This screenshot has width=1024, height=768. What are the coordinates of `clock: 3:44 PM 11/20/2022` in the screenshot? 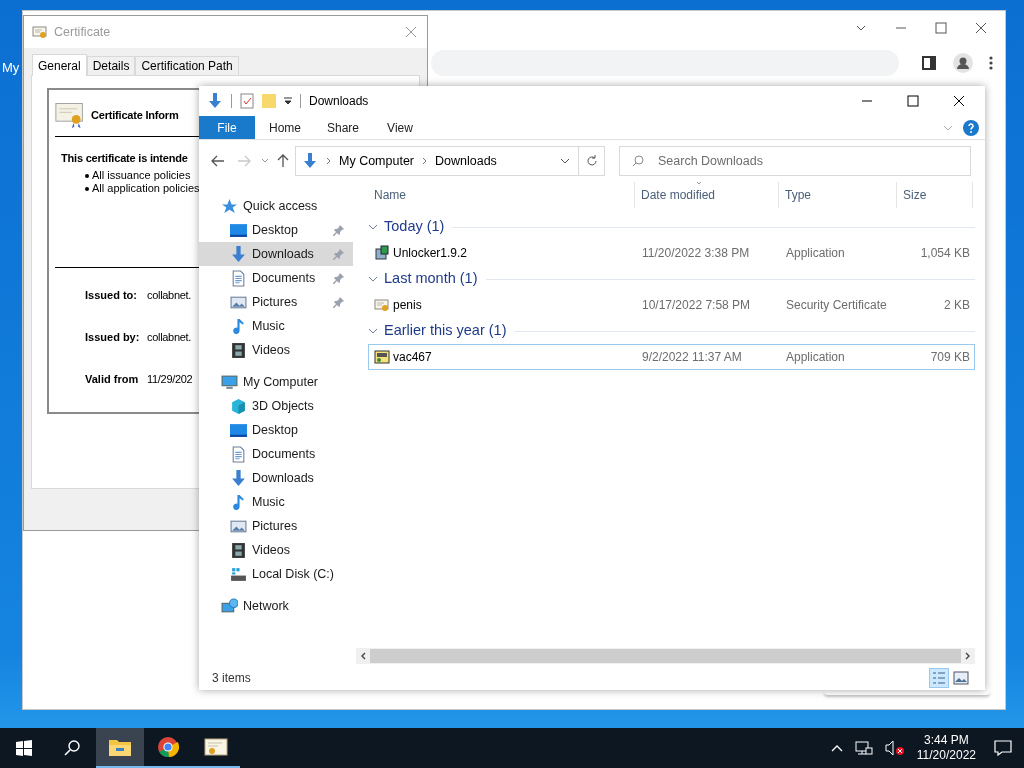 It's located at (946, 748).